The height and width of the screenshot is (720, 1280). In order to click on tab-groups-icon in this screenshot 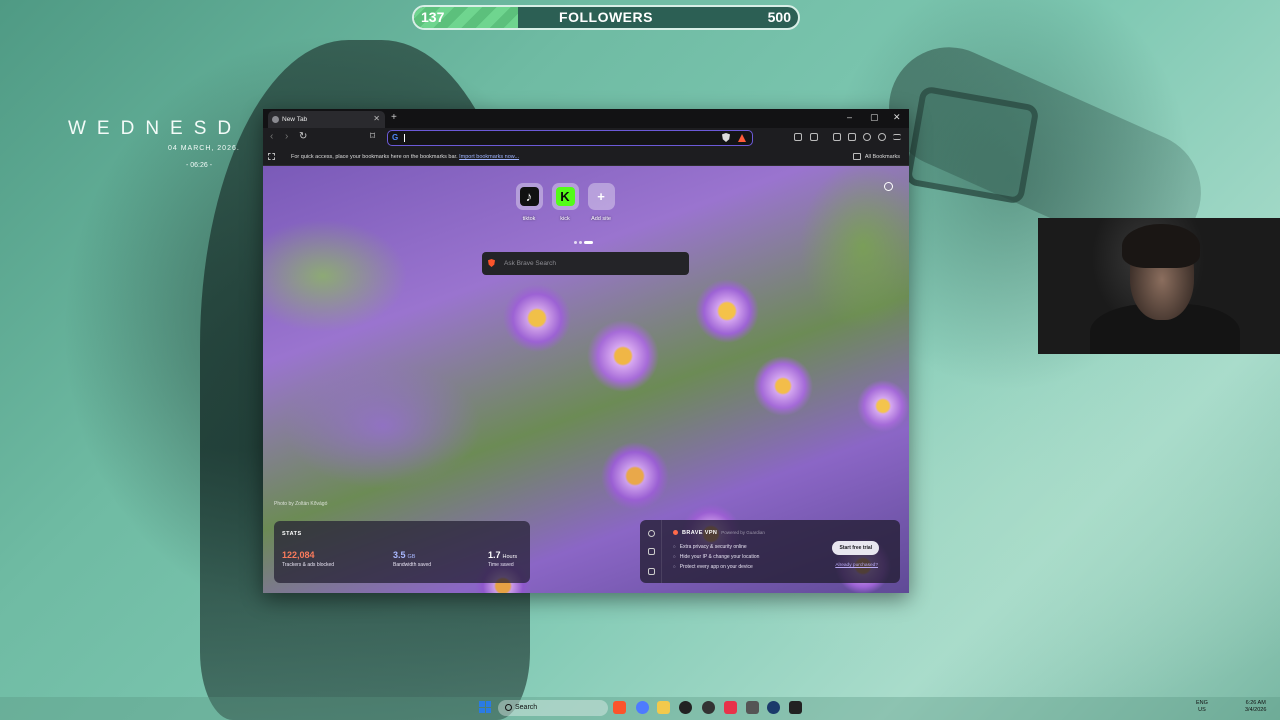, I will do `click(852, 137)`.